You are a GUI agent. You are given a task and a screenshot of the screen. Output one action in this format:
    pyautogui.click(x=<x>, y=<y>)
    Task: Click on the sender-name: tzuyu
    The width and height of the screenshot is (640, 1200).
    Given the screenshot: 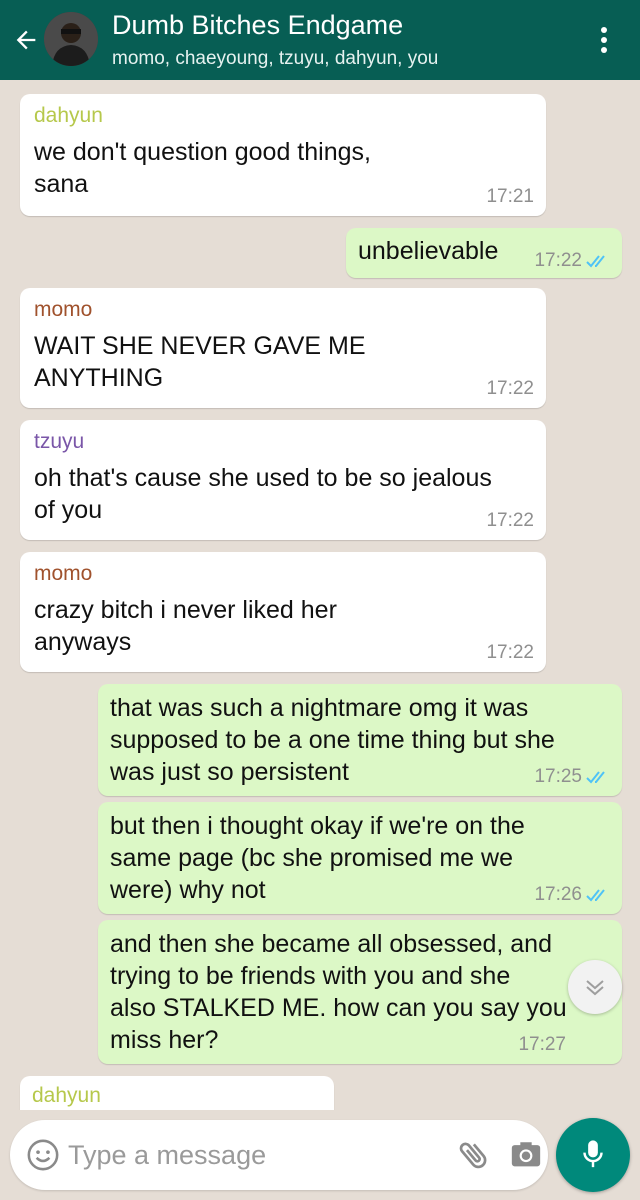 What is the action you would take?
    pyautogui.click(x=59, y=441)
    